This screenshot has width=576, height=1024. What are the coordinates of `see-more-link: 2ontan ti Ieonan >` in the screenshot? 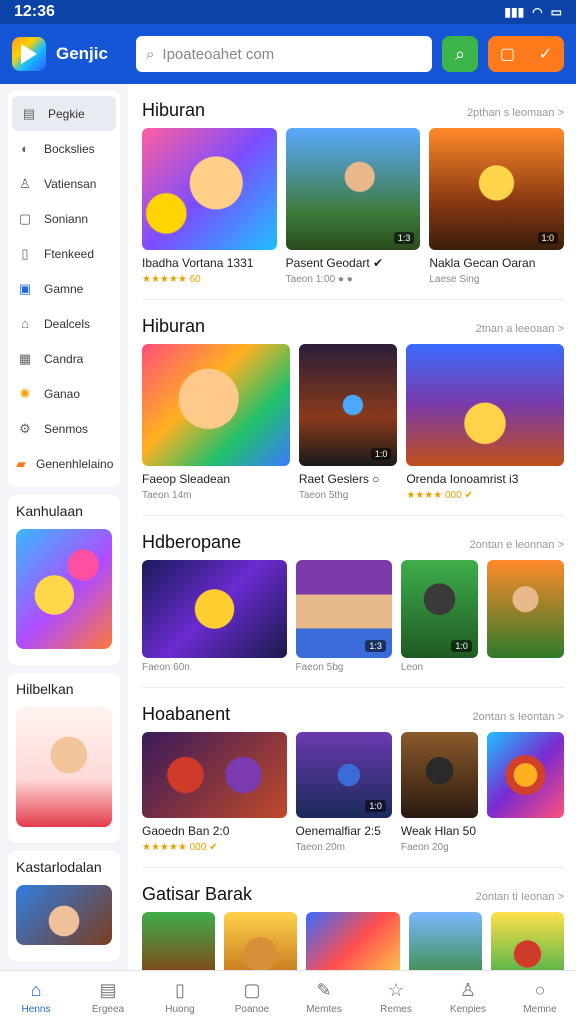 It's located at (520, 897).